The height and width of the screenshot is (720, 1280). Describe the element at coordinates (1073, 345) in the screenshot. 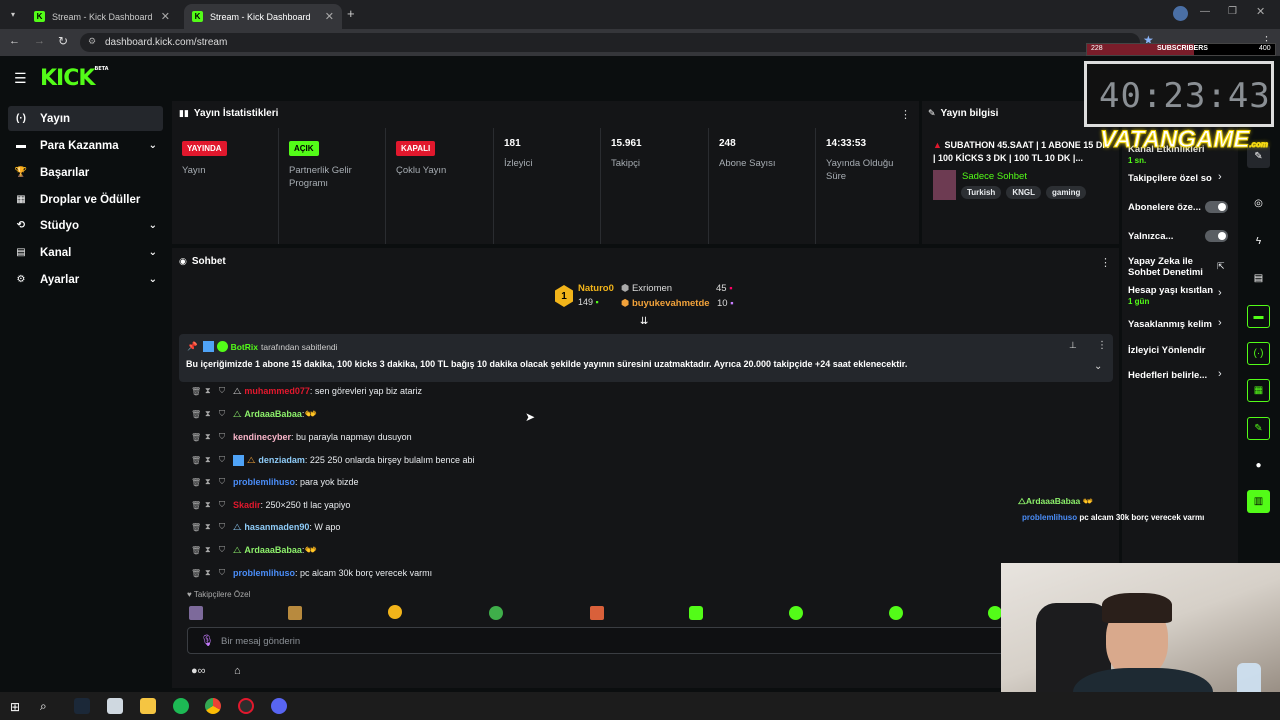

I see `unpin-icon: ⊥` at that location.